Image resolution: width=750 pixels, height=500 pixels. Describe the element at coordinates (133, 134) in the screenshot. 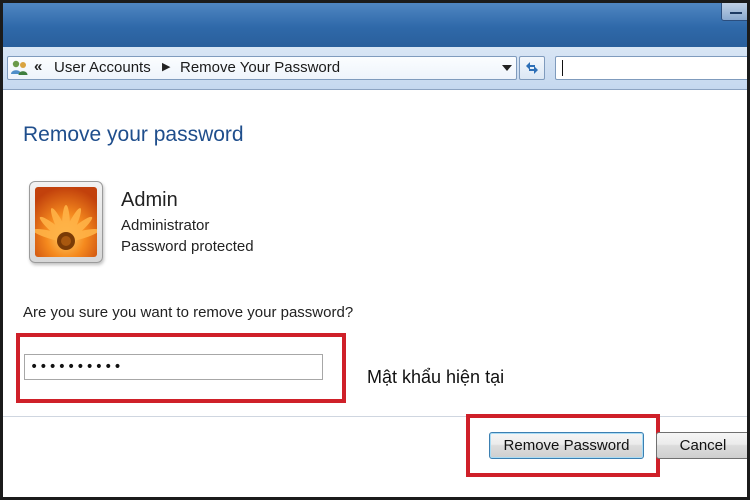

I see `page-title: Remove your password` at that location.